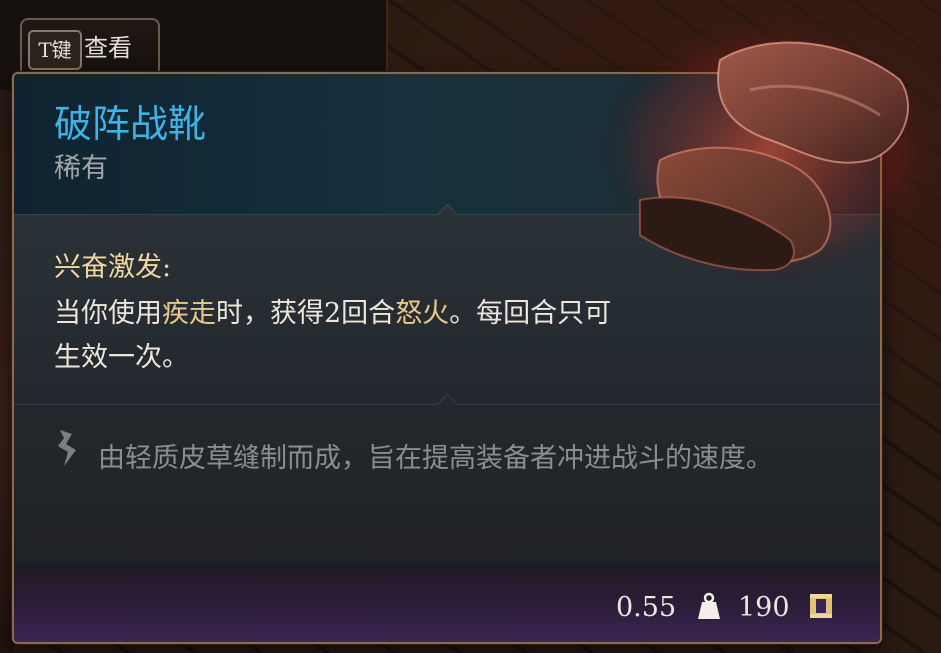  Describe the element at coordinates (113, 267) in the screenshot. I see `effect-title: 兴奋激发:` at that location.